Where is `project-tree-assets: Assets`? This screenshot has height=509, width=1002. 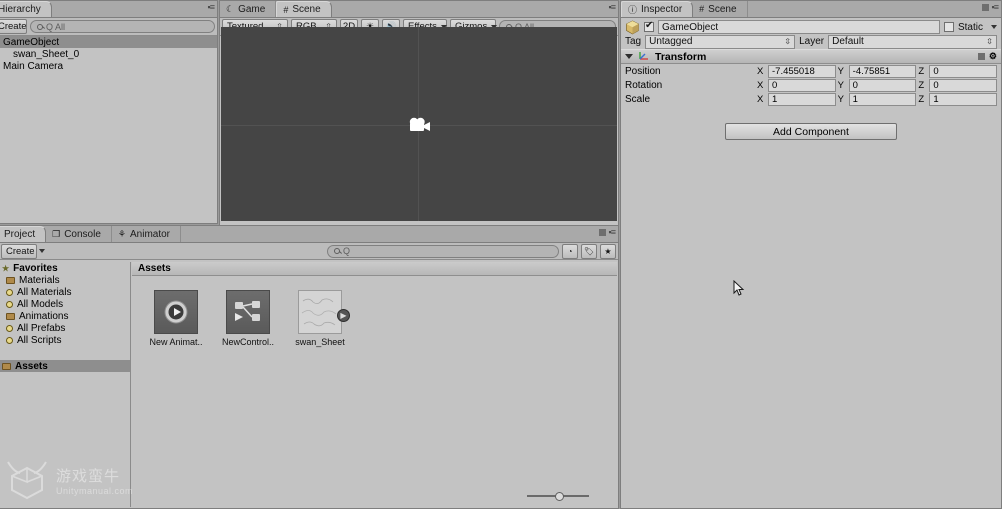 project-tree-assets: Assets is located at coordinates (65, 366).